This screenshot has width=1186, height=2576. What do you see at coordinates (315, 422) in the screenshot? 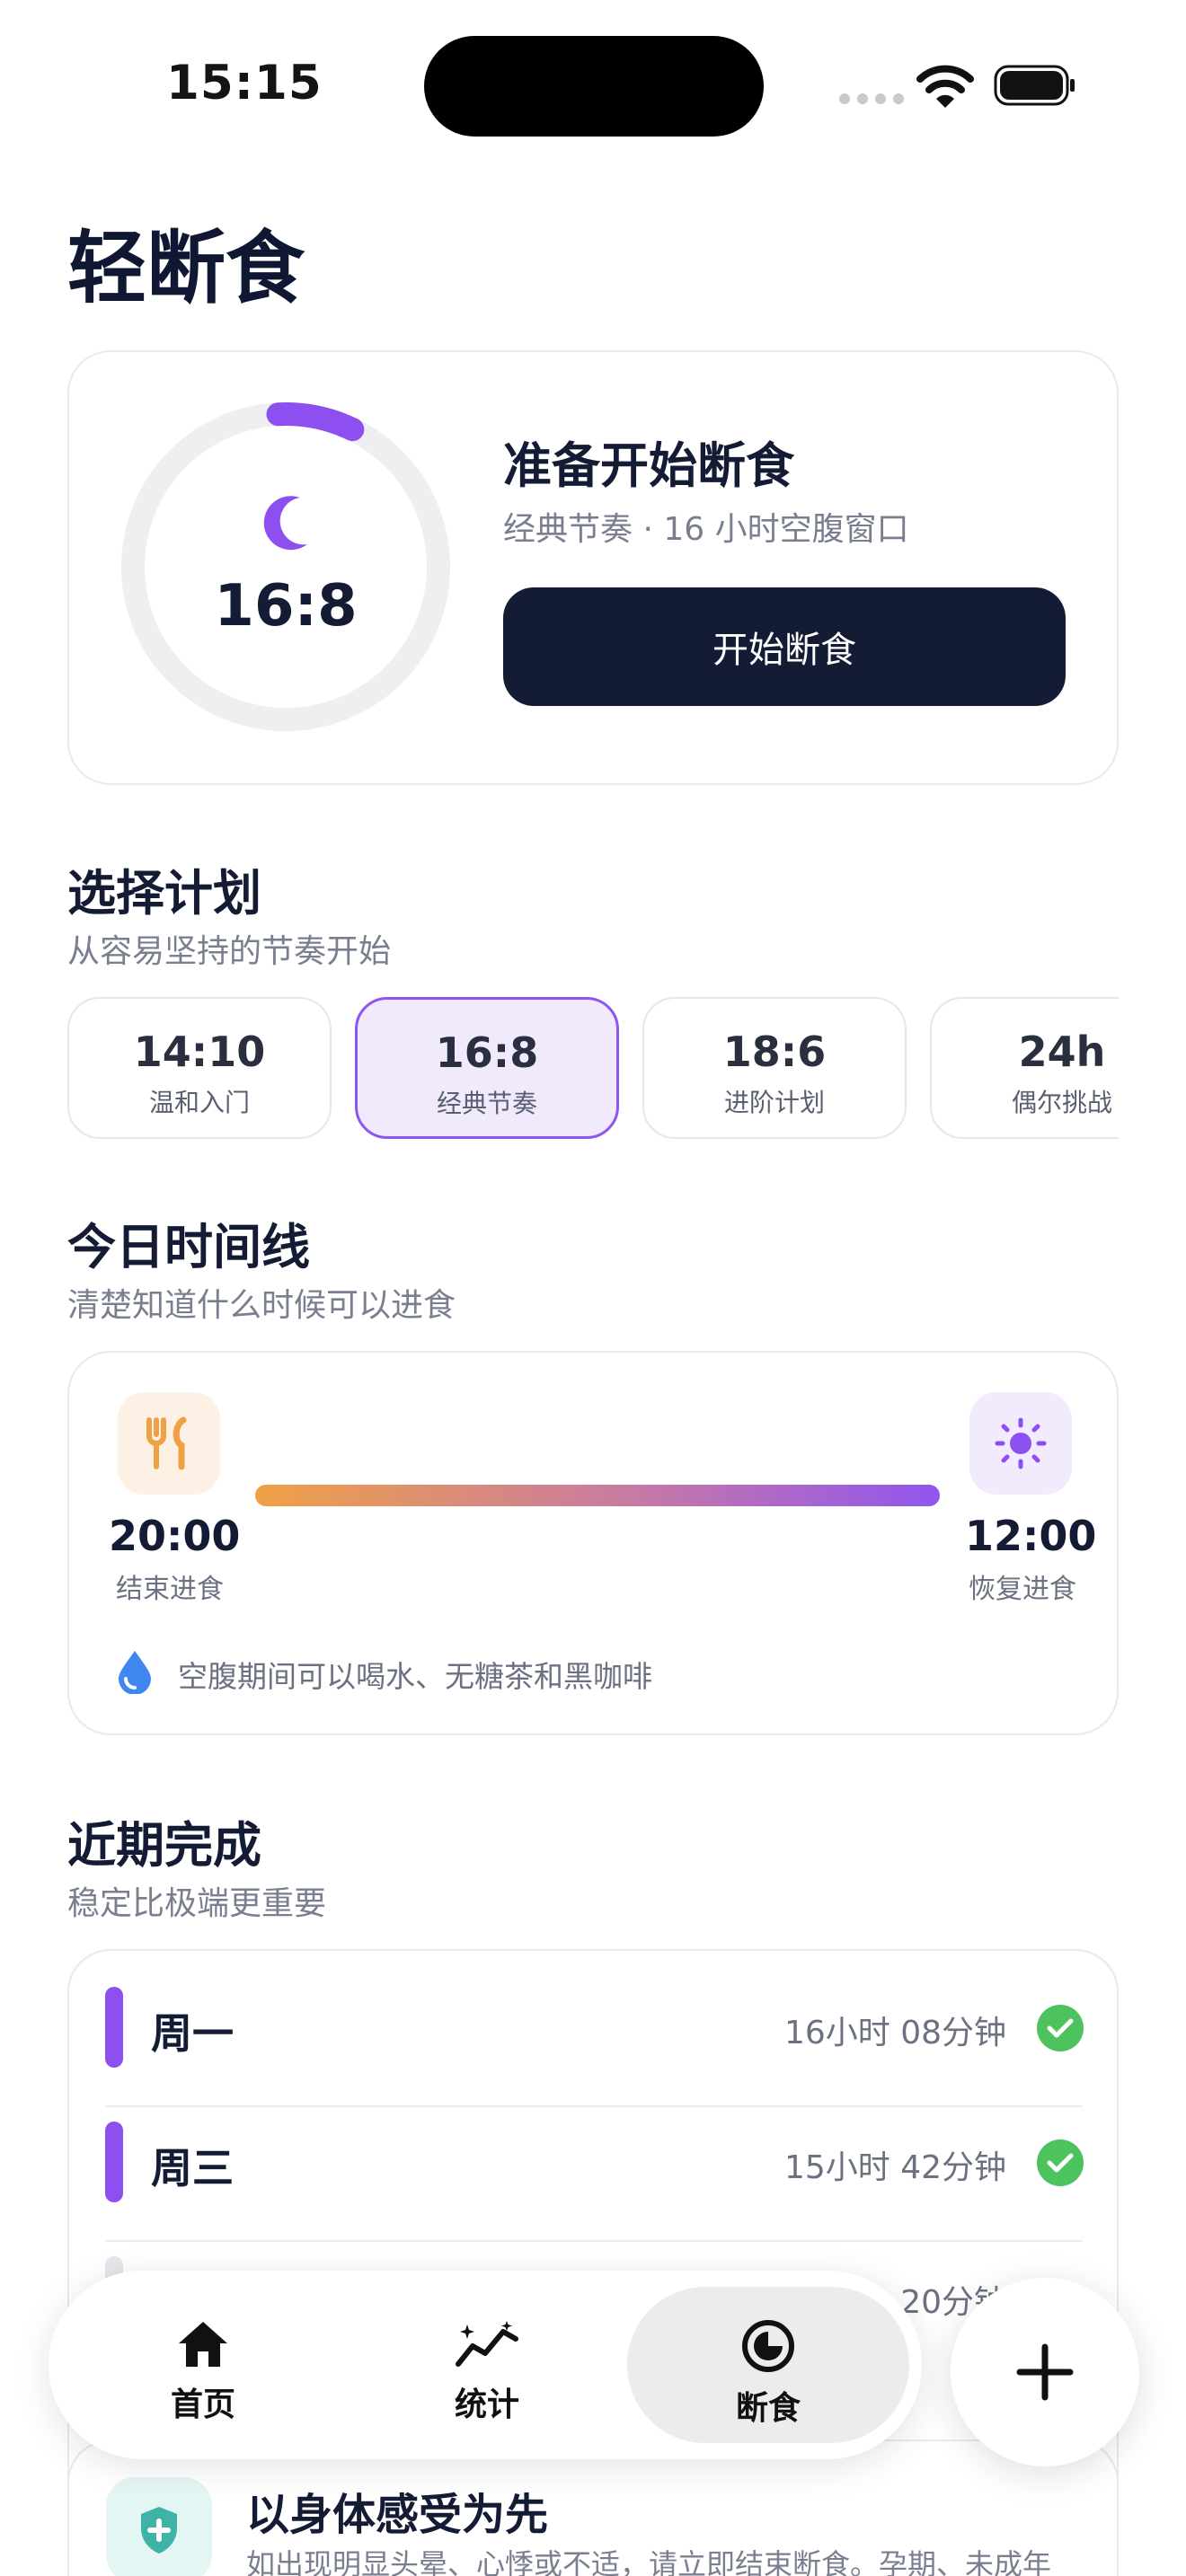
I see `ring-progress-arc` at bounding box center [315, 422].